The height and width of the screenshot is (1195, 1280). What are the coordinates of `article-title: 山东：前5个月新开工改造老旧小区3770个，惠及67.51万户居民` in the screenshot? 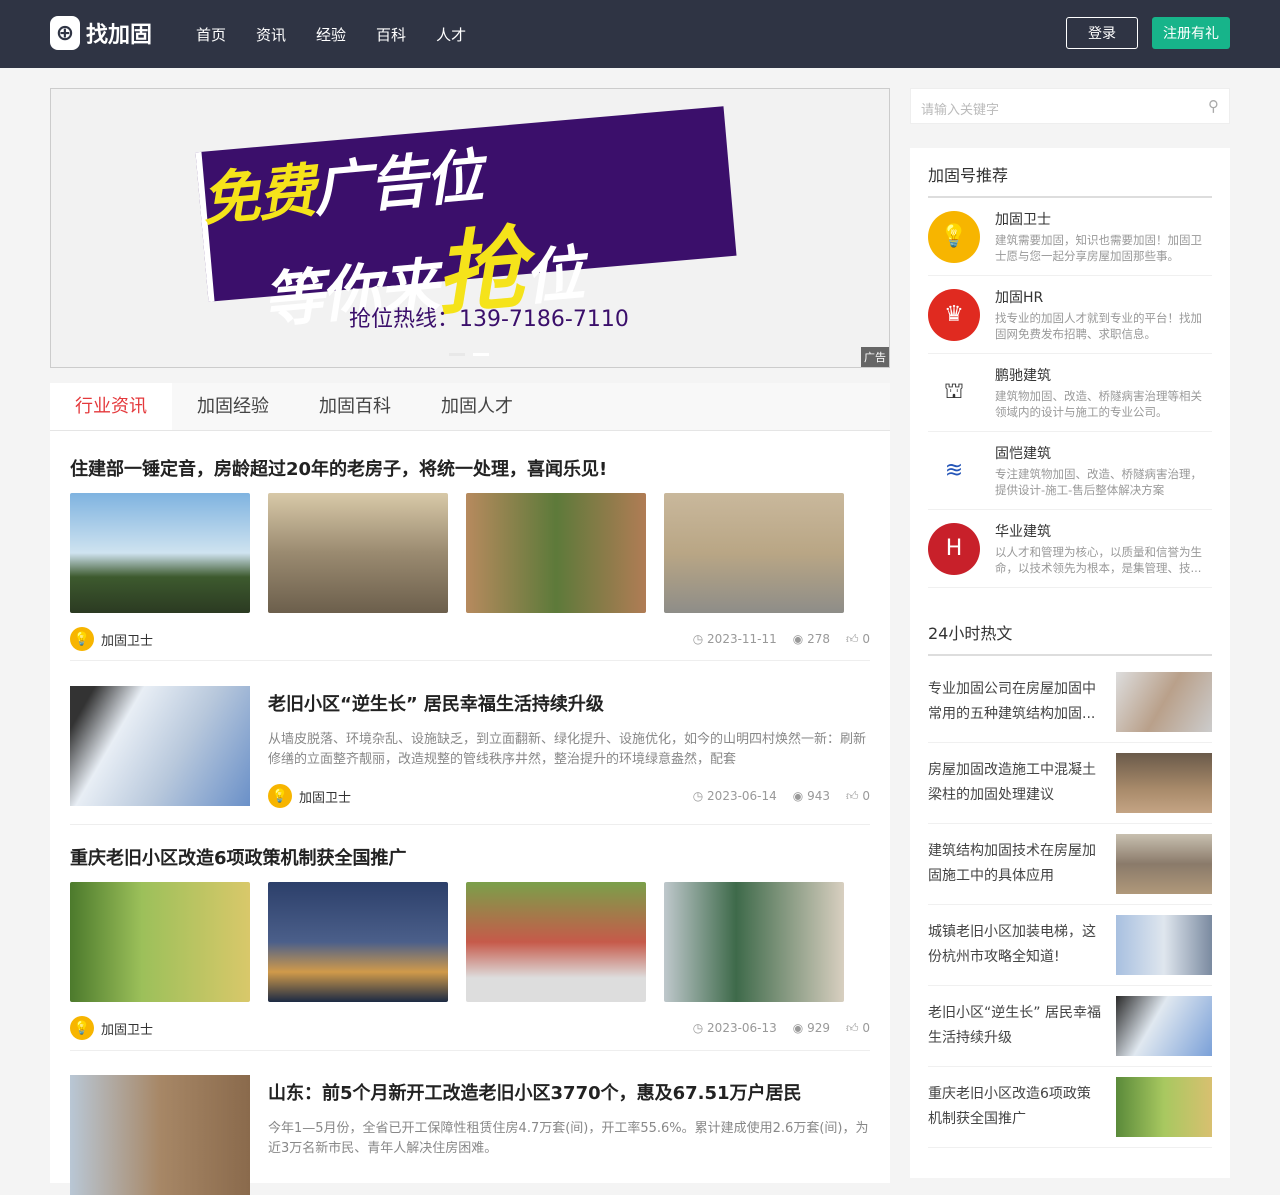 It's located at (569, 1092).